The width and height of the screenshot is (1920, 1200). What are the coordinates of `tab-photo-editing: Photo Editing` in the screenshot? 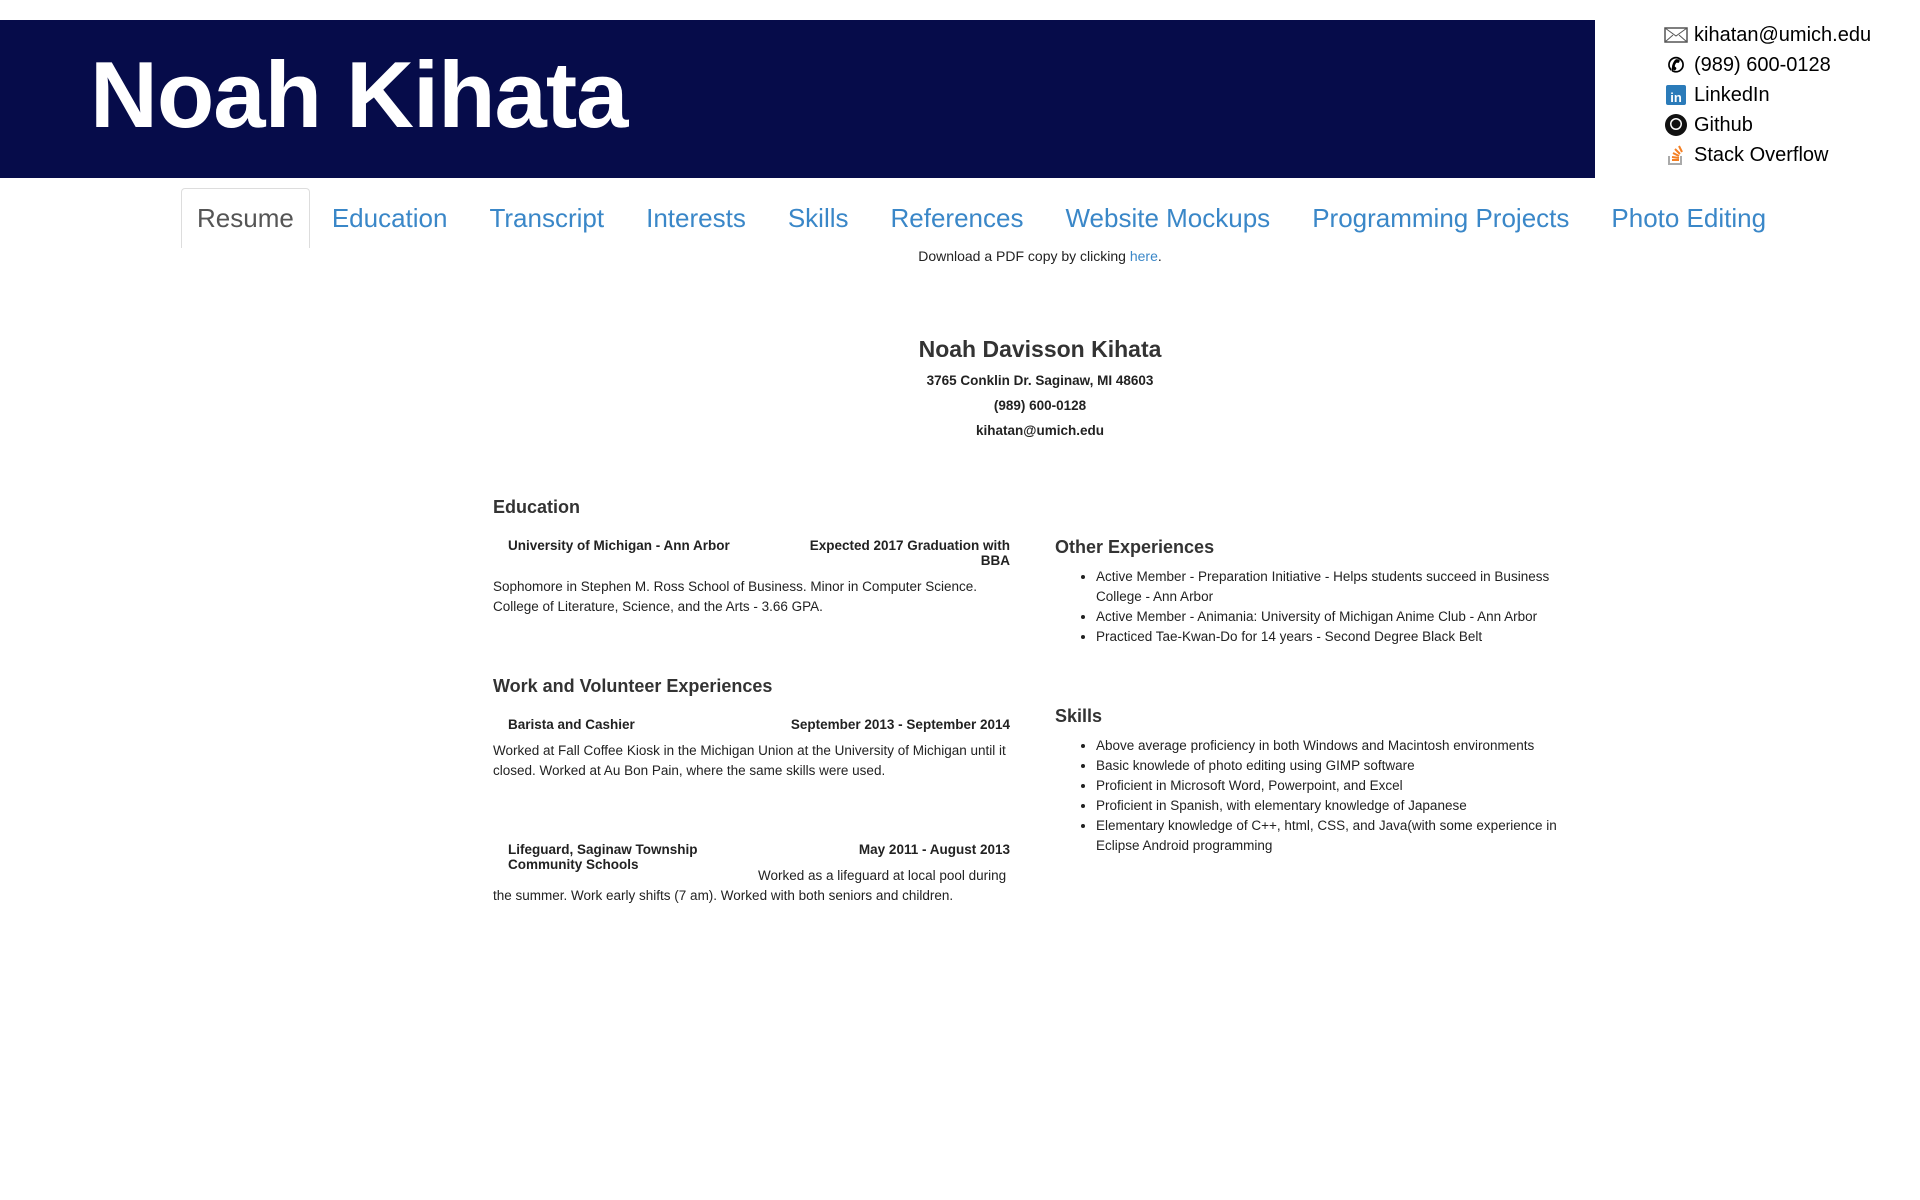 It's located at (1688, 218).